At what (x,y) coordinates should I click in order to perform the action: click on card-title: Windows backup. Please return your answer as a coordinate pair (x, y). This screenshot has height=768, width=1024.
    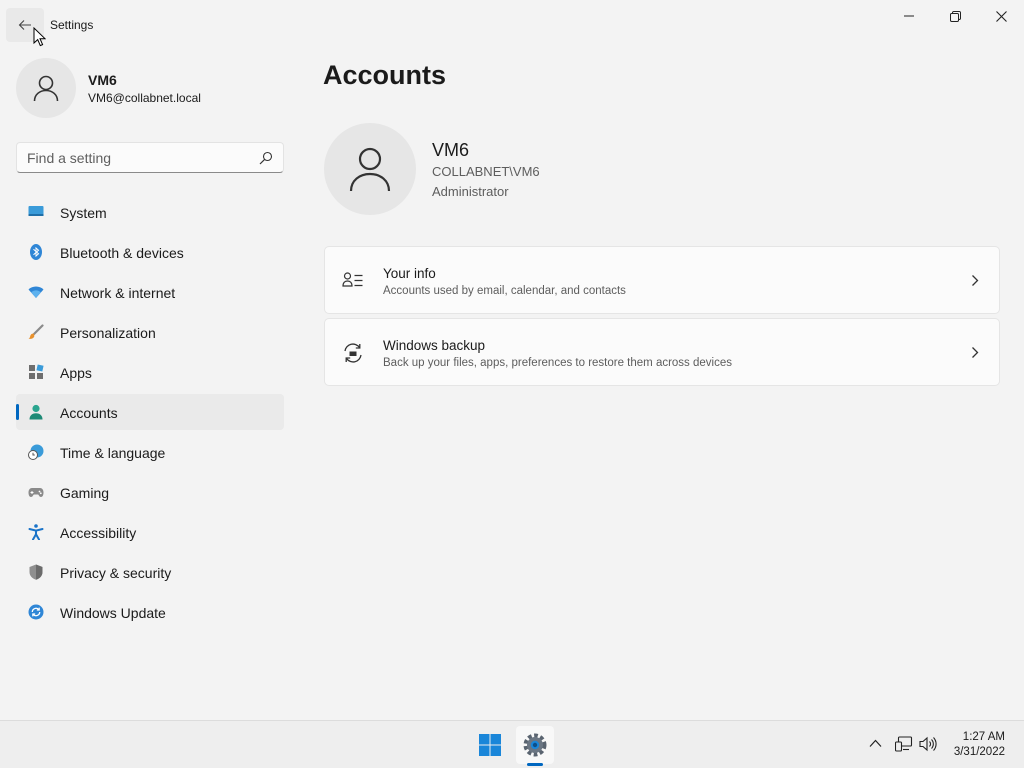
    Looking at the image, I should click on (434, 345).